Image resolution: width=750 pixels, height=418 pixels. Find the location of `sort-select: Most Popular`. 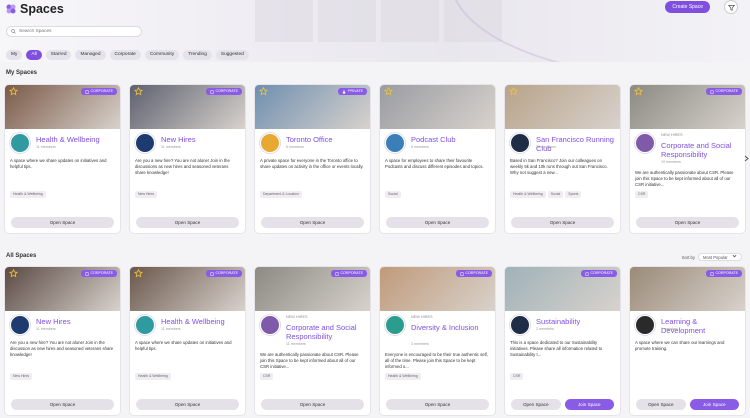

sort-select: Most Popular is located at coordinates (720, 257).